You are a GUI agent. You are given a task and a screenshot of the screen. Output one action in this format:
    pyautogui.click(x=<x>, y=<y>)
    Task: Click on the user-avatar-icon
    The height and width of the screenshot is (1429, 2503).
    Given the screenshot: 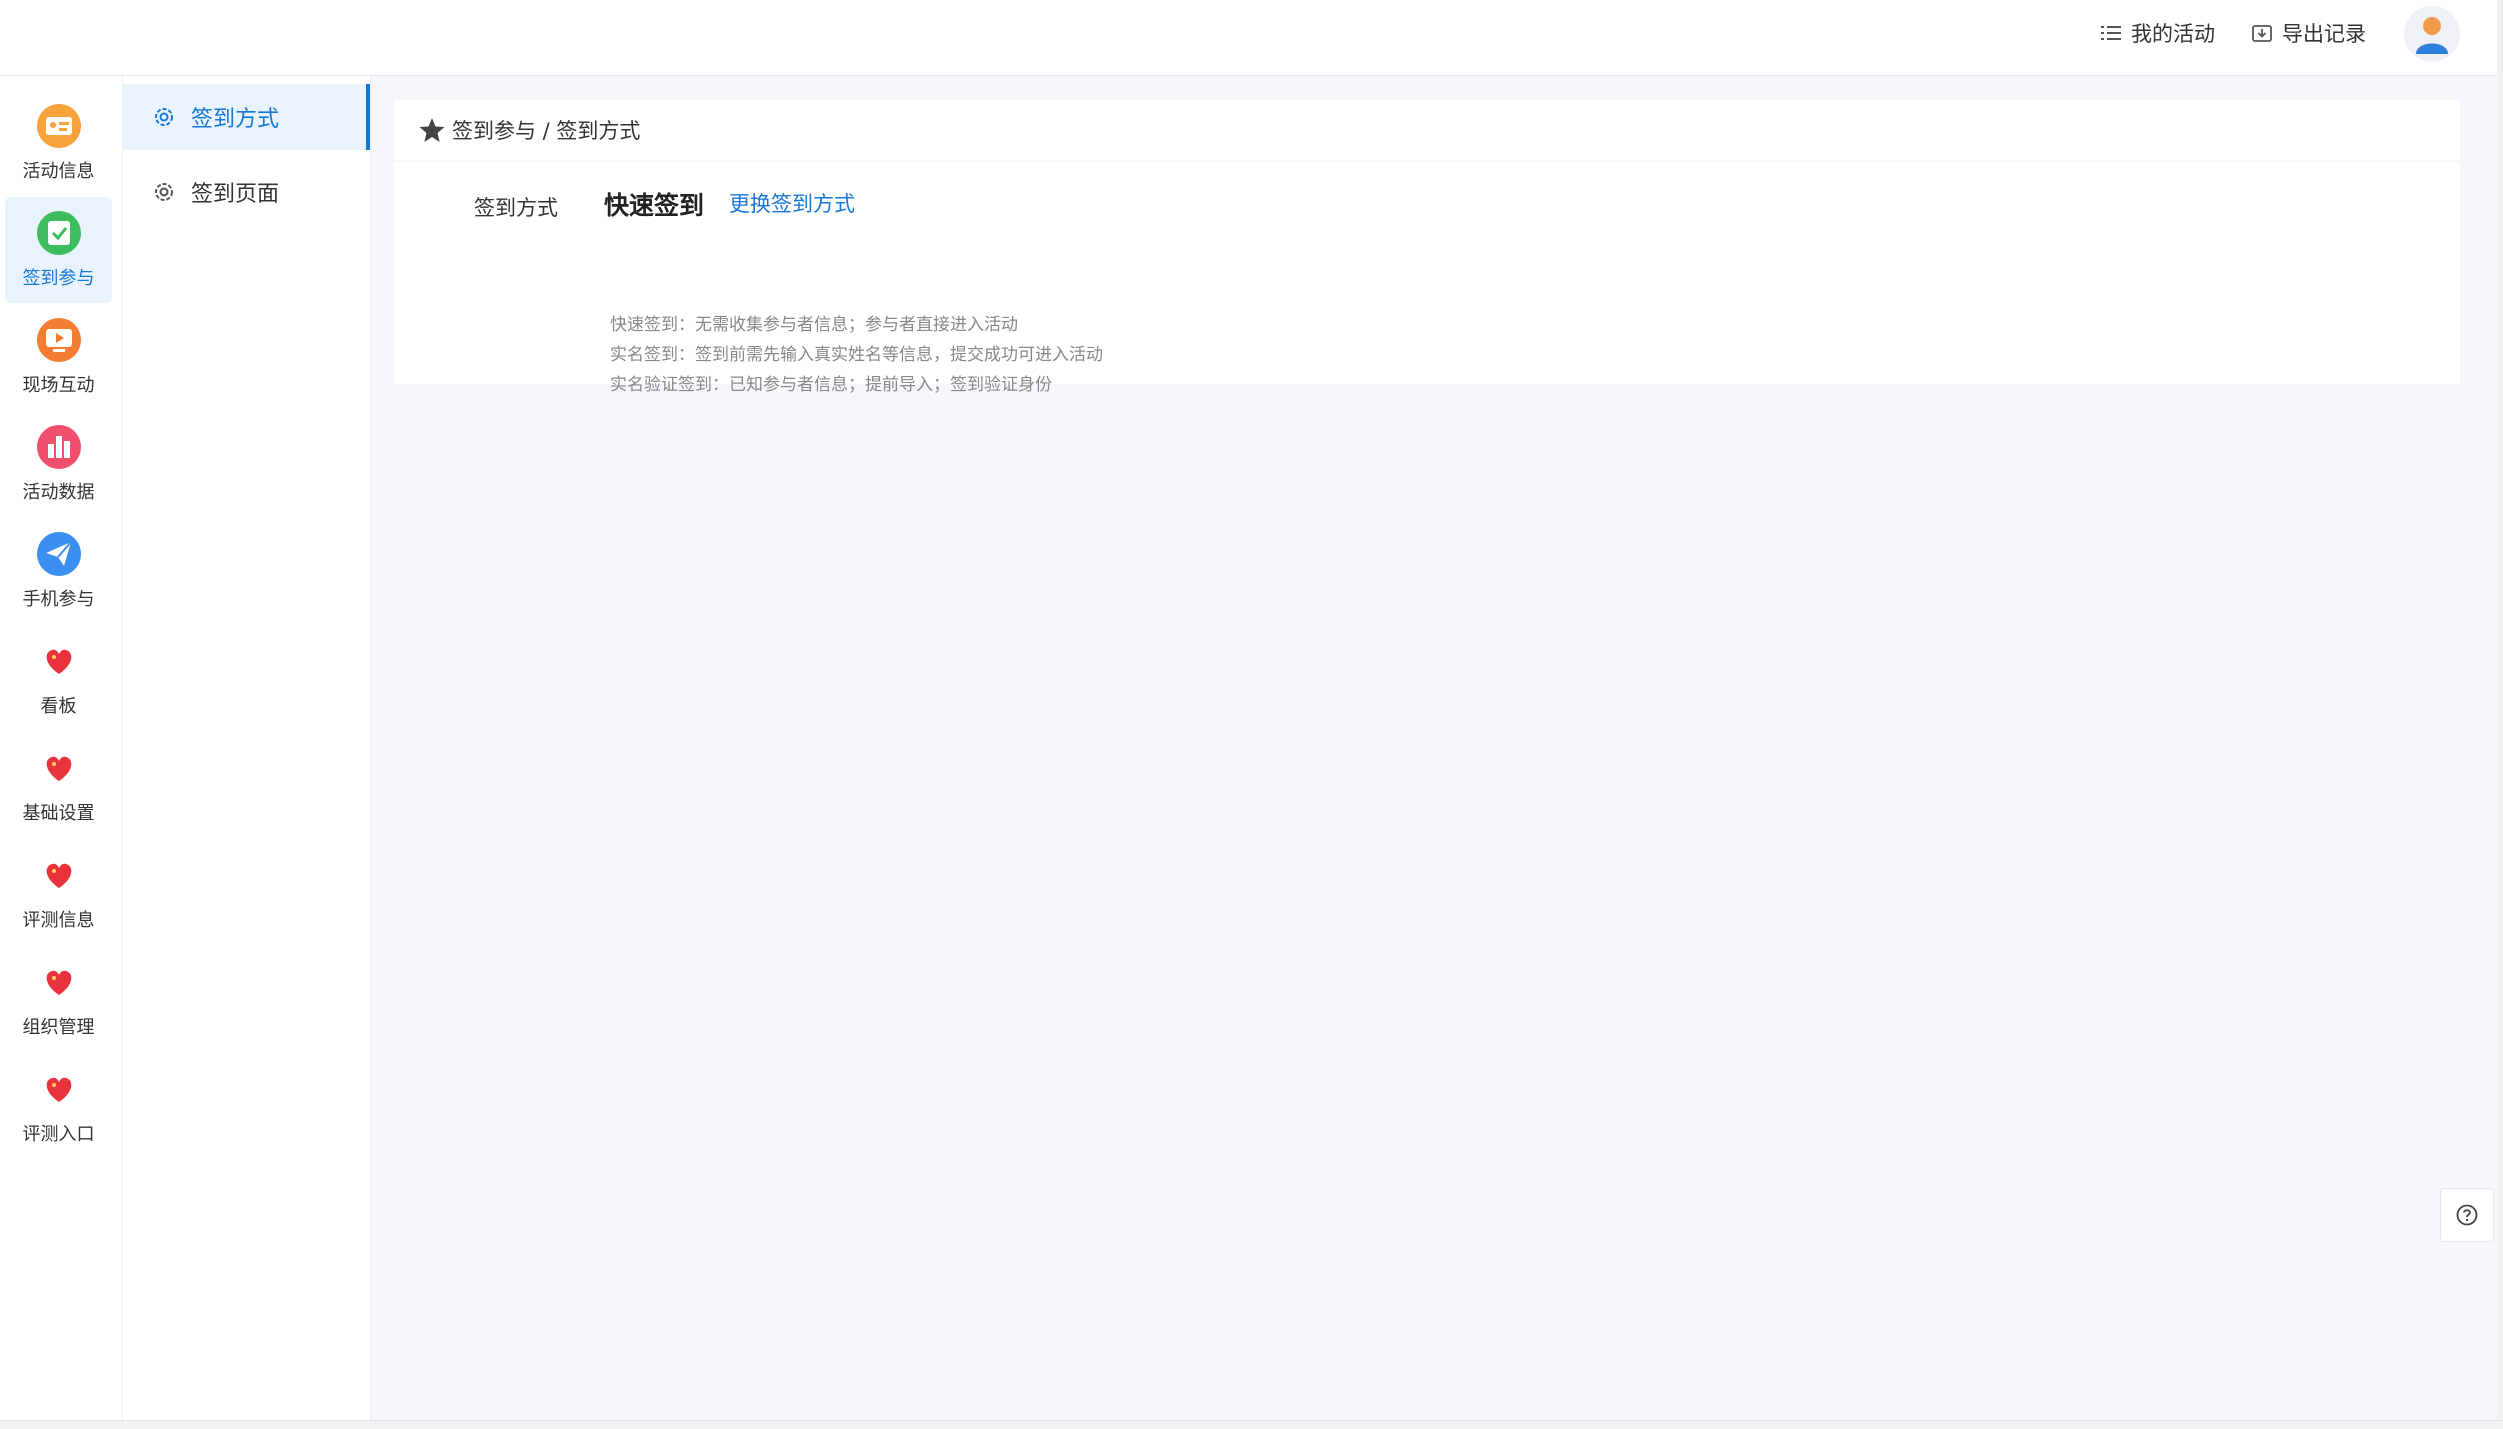 What is the action you would take?
    pyautogui.click(x=2432, y=35)
    